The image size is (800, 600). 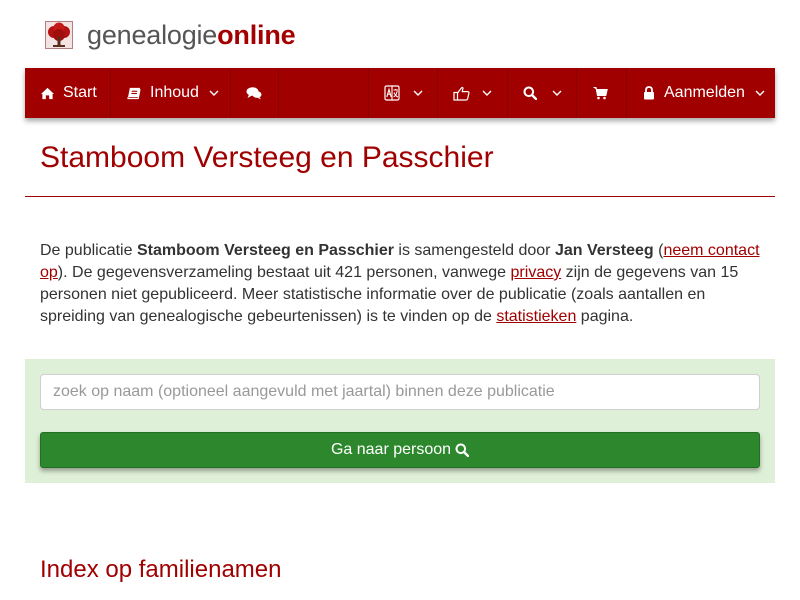 I want to click on intro-text: De publicatie, so click(x=88, y=250).